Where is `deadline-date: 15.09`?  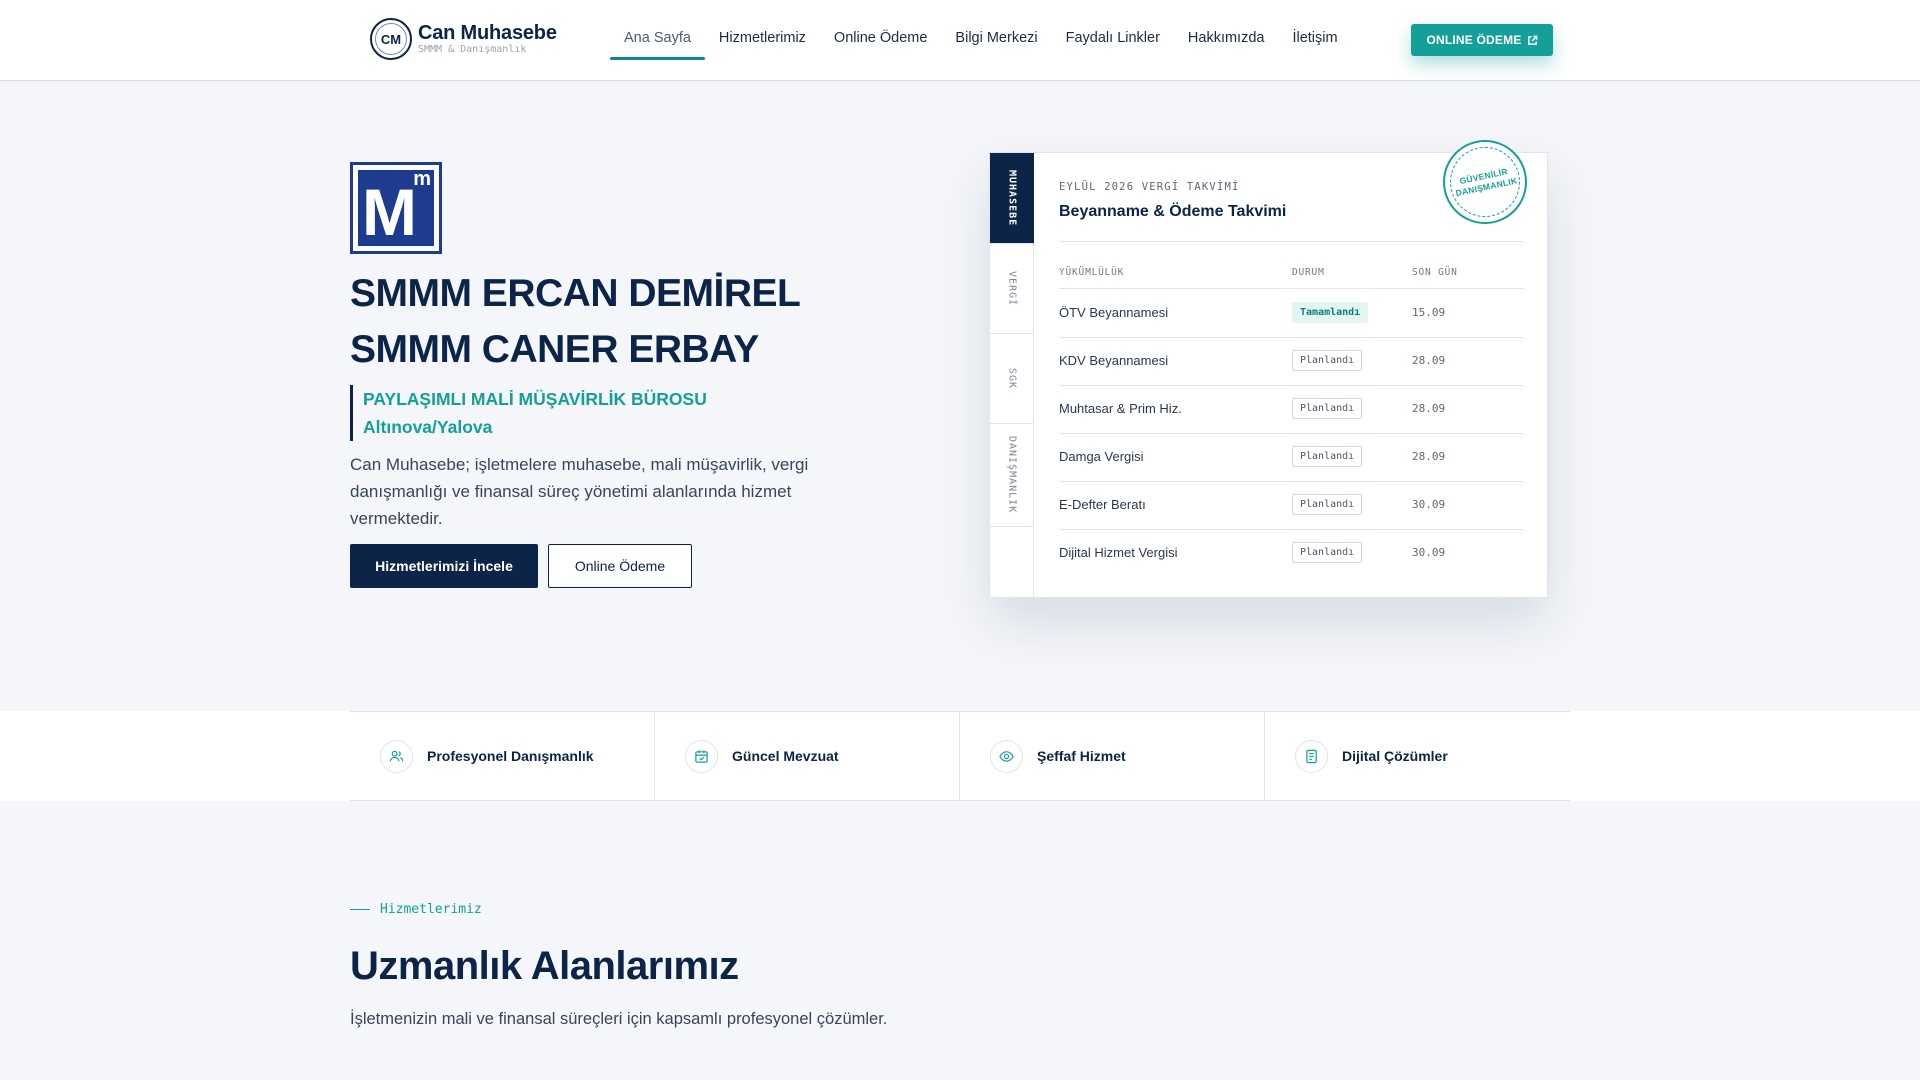 deadline-date: 15.09 is located at coordinates (1429, 312).